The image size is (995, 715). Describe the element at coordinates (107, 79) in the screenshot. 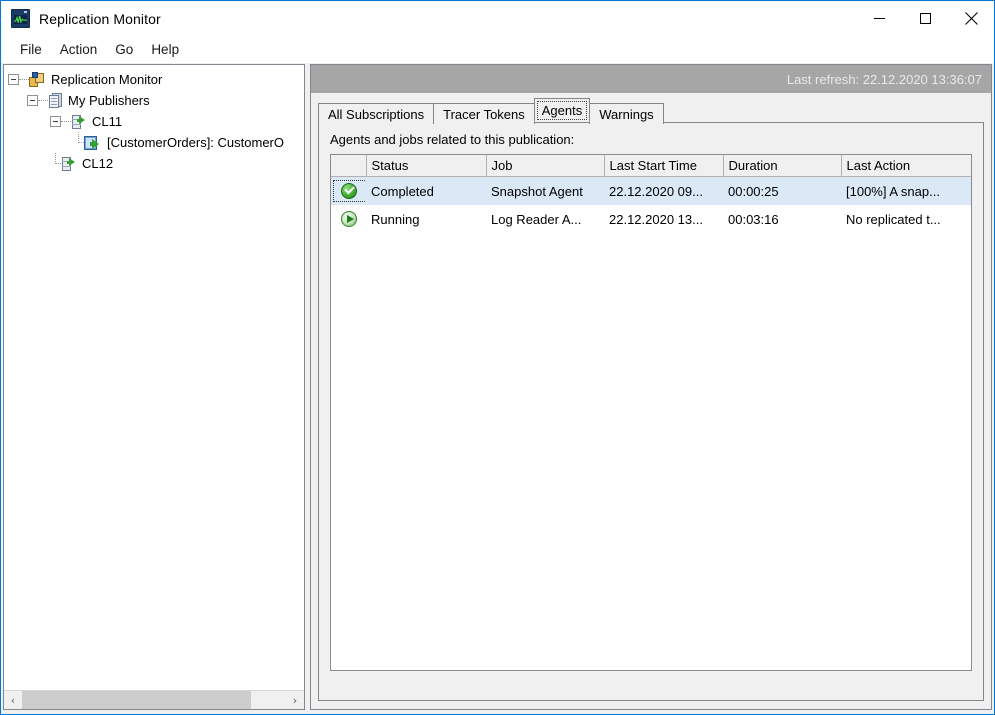

I see `tree-node-label: Replication Monitor` at that location.